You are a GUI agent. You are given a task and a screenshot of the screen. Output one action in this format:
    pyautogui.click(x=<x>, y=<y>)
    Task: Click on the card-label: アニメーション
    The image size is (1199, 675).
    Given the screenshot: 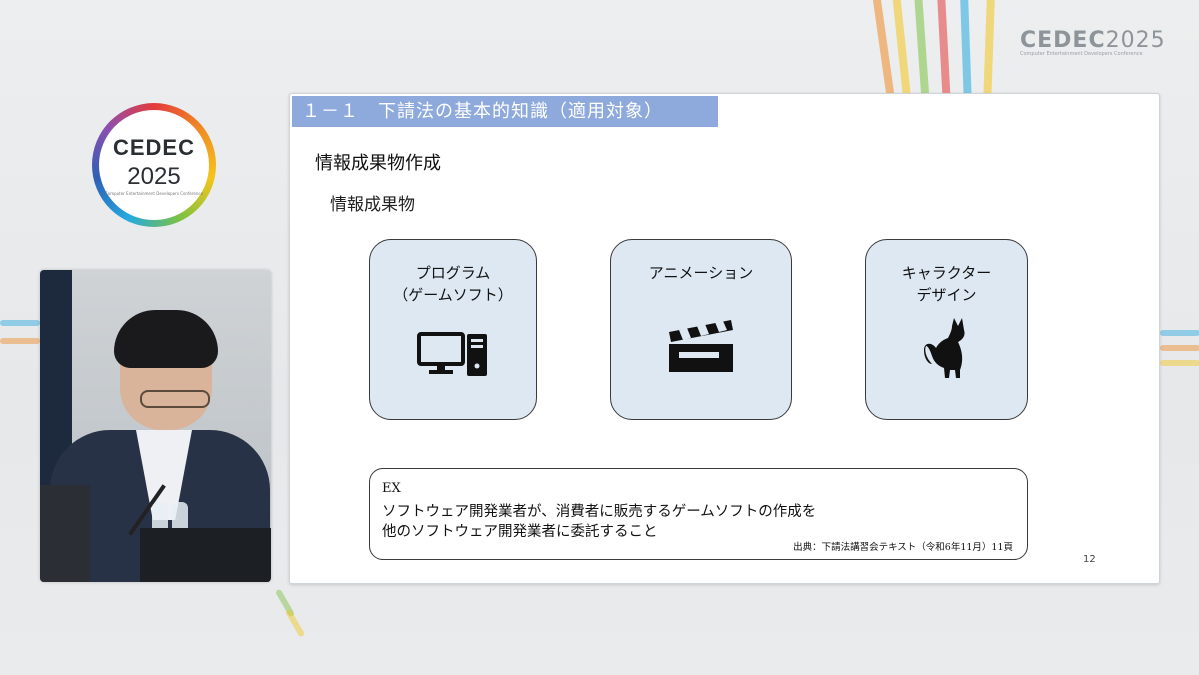 What is the action you would take?
    pyautogui.click(x=701, y=273)
    